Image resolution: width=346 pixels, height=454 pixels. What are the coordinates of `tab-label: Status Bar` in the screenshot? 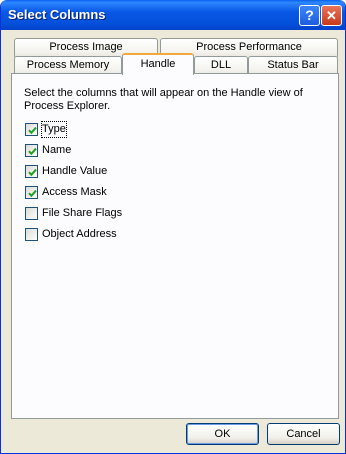 It's located at (293, 65).